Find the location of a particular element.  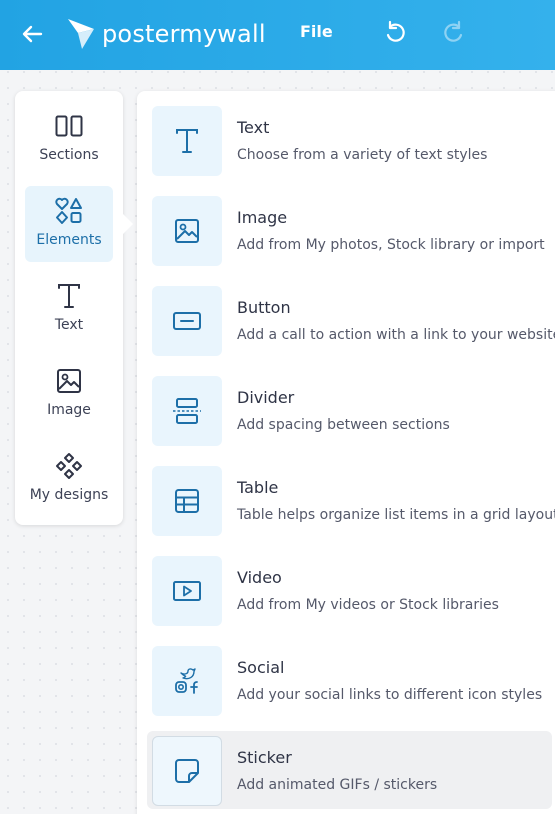

rail-item-my-designs: My designs is located at coordinates (69, 479).